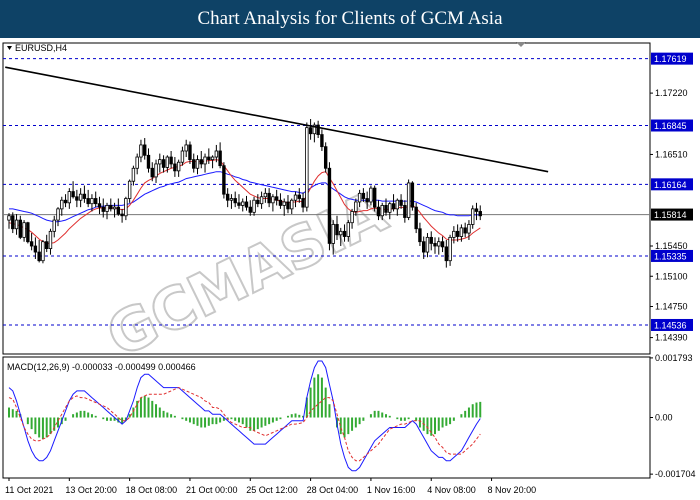 The width and height of the screenshot is (700, 500). What do you see at coordinates (671, 93) in the screenshot?
I see `price-tick-label: 1.17220` at bounding box center [671, 93].